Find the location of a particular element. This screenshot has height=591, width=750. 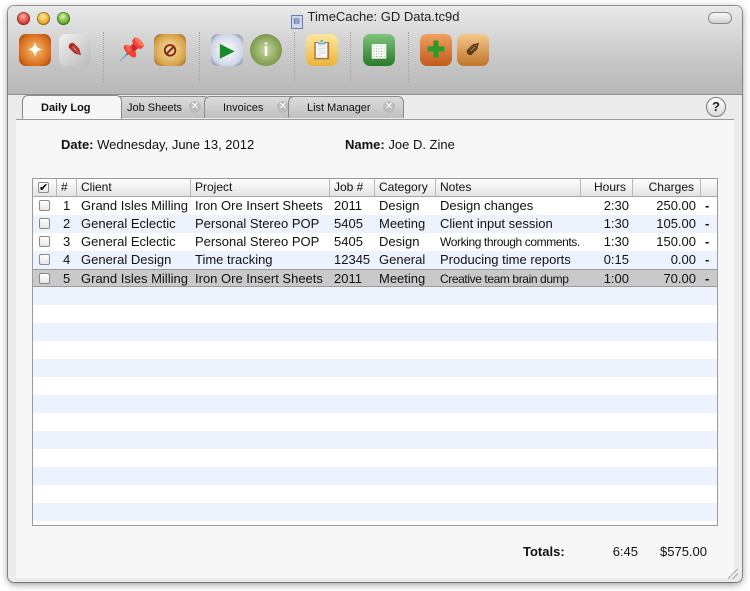

cell-notes: Producing time reports is located at coordinates (505, 259).